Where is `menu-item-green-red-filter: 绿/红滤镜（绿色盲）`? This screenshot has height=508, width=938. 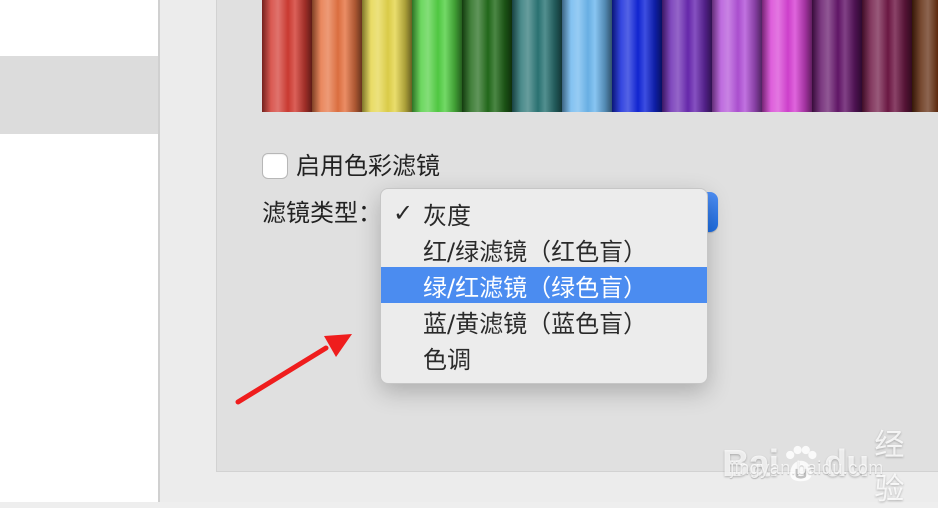
menu-item-green-red-filter: 绿/红滤镜（绿色盲） is located at coordinates (544, 285).